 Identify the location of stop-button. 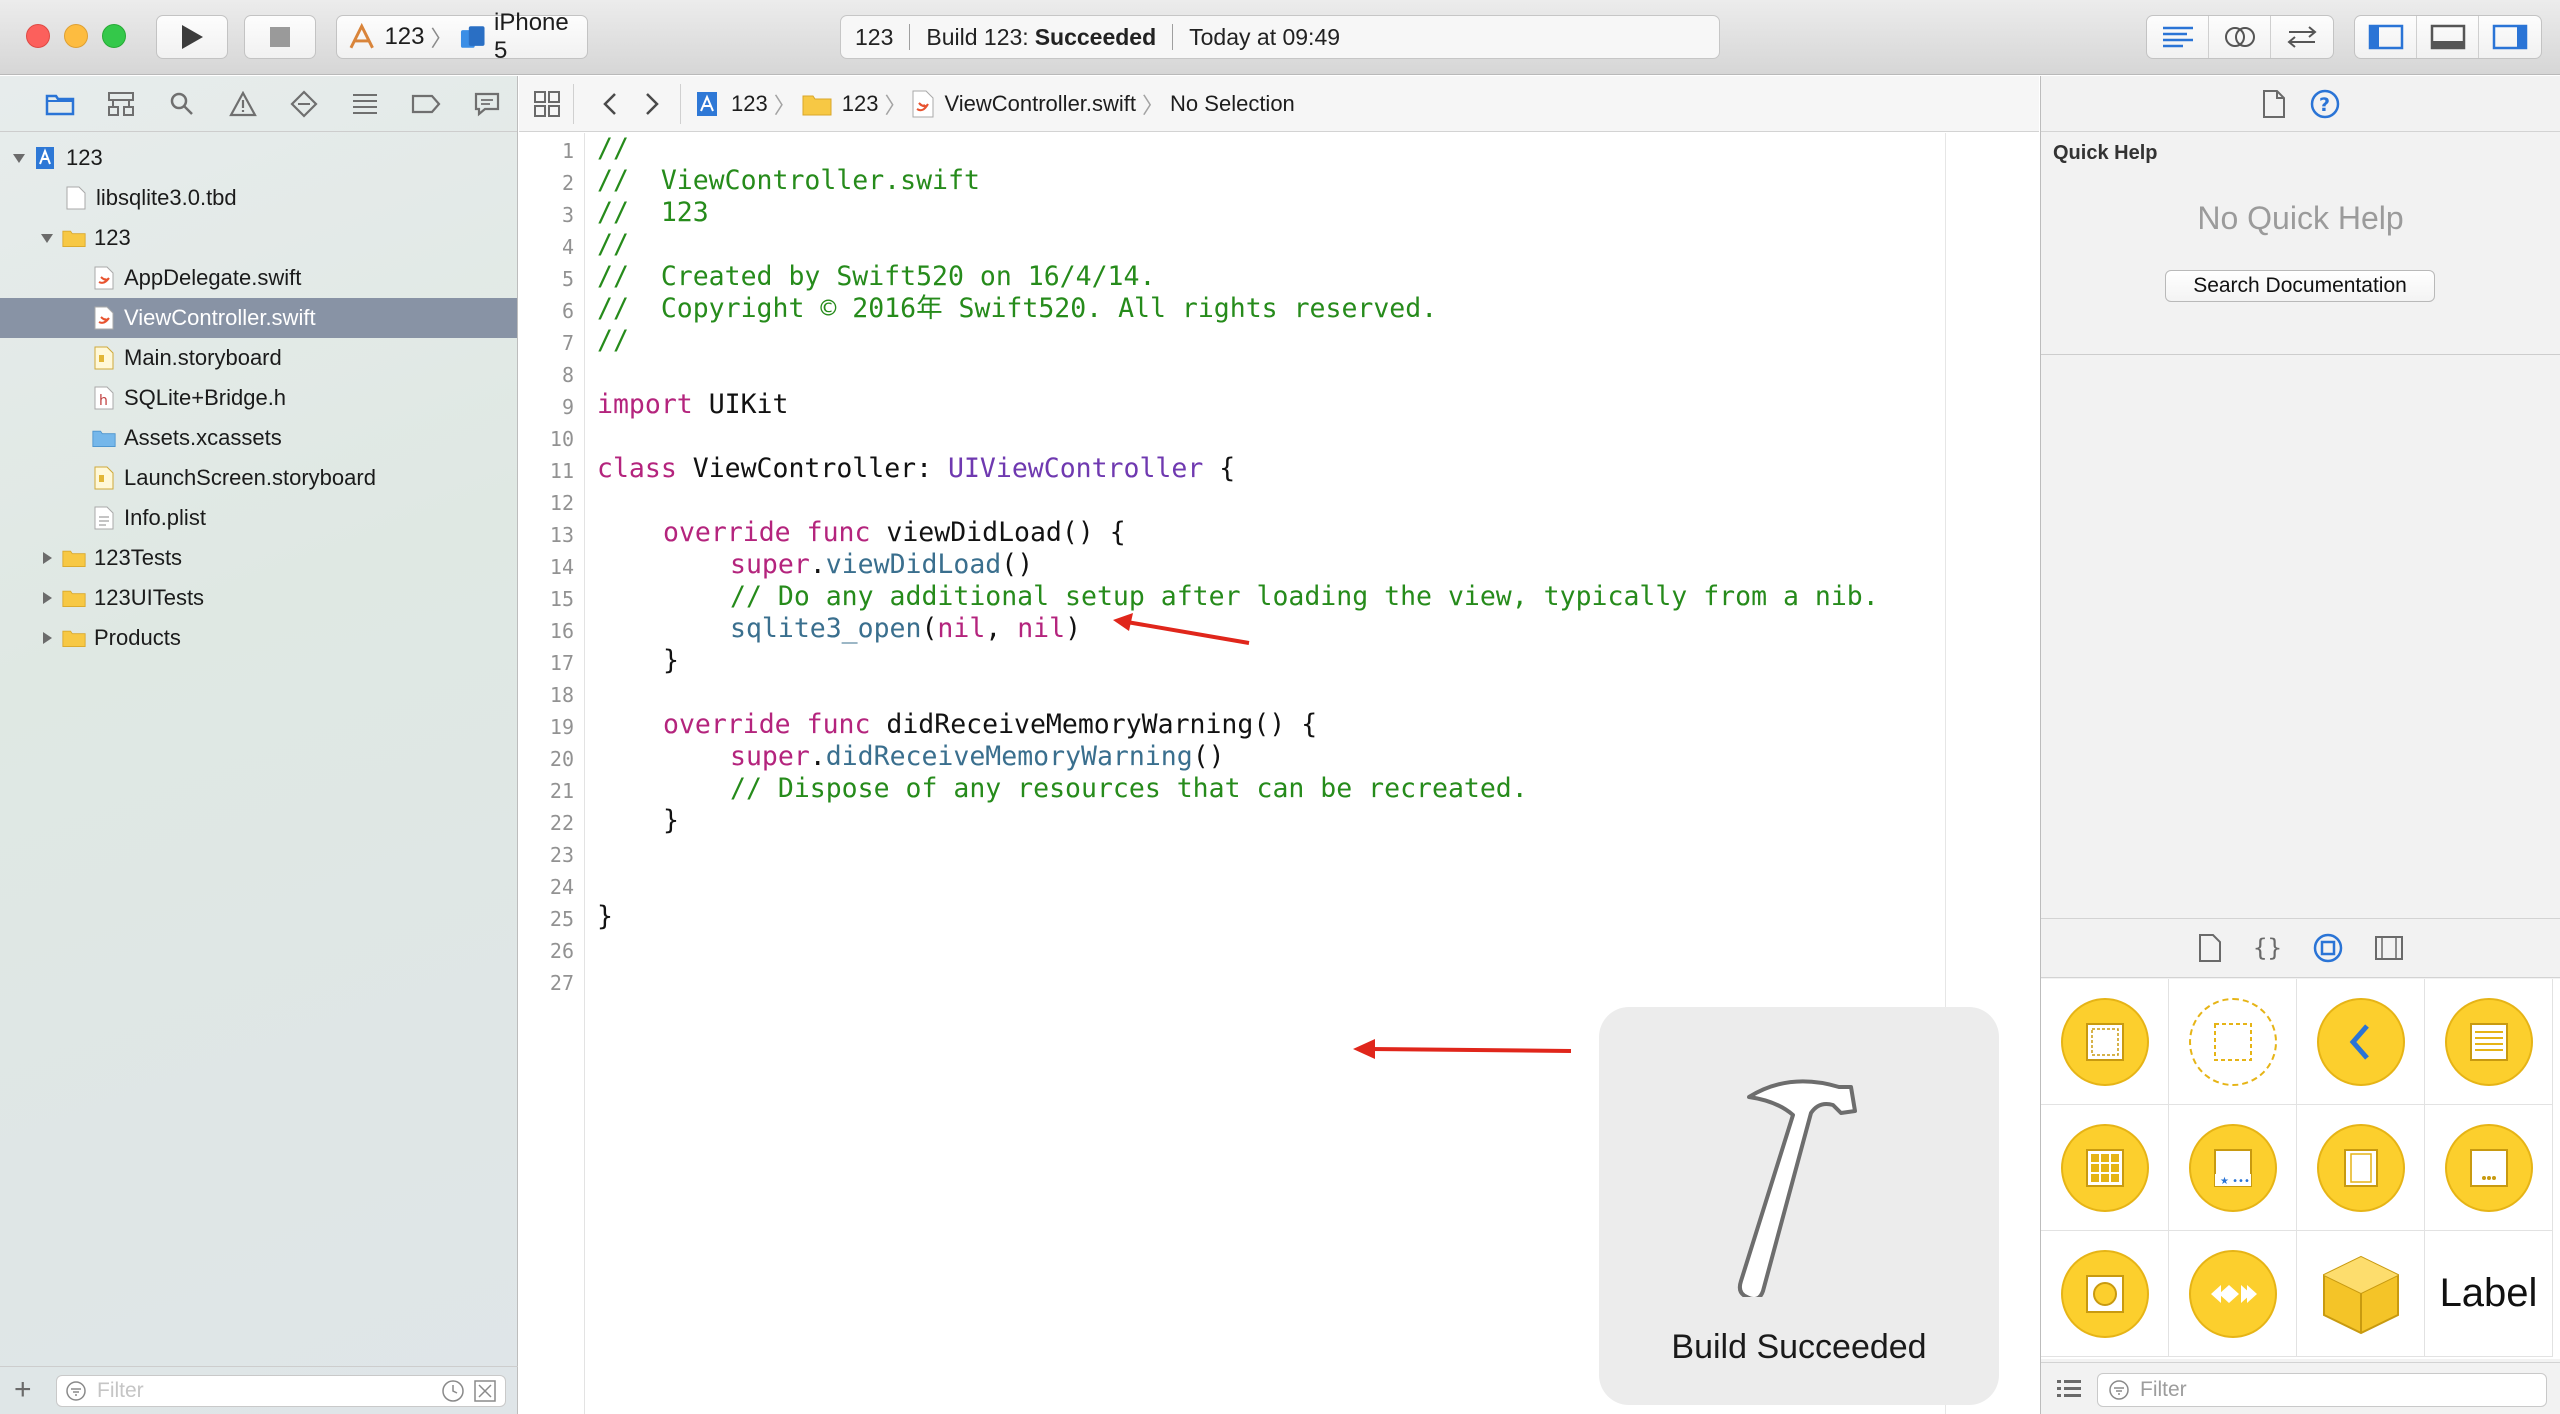
(280, 37).